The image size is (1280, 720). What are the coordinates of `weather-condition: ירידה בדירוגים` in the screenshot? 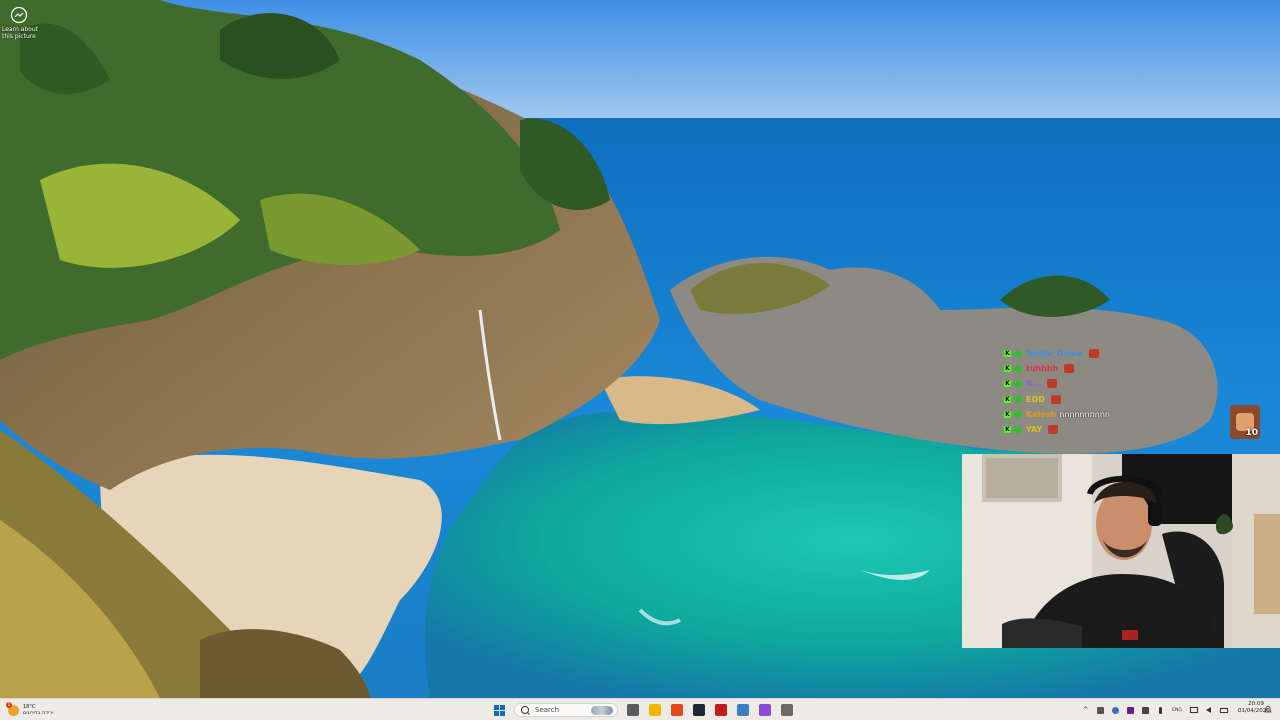 It's located at (38, 713).